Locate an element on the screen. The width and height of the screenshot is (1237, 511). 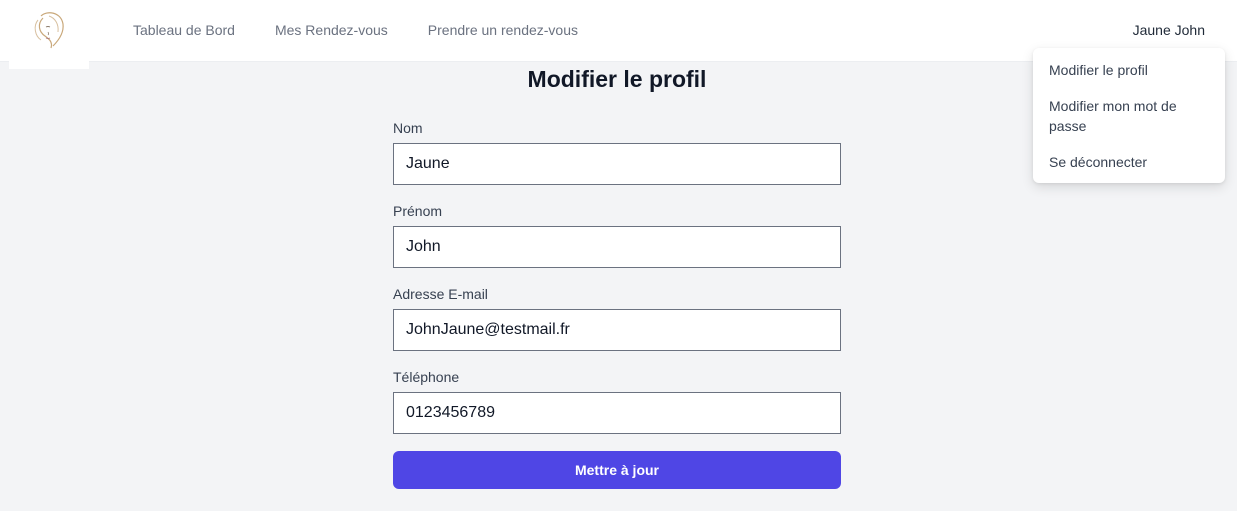
email-input is located at coordinates (617, 330).